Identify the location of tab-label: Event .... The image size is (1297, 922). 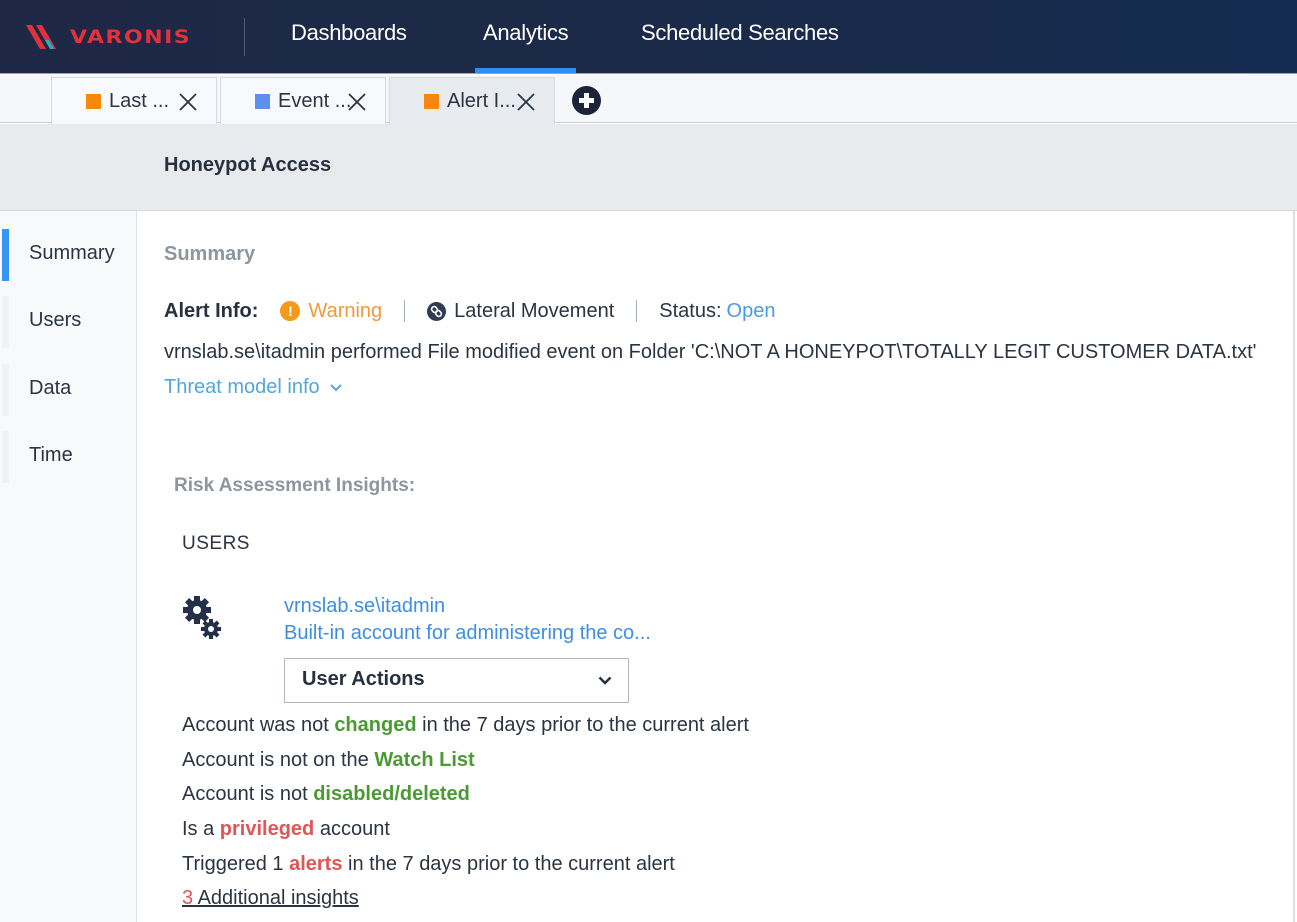
(315, 100).